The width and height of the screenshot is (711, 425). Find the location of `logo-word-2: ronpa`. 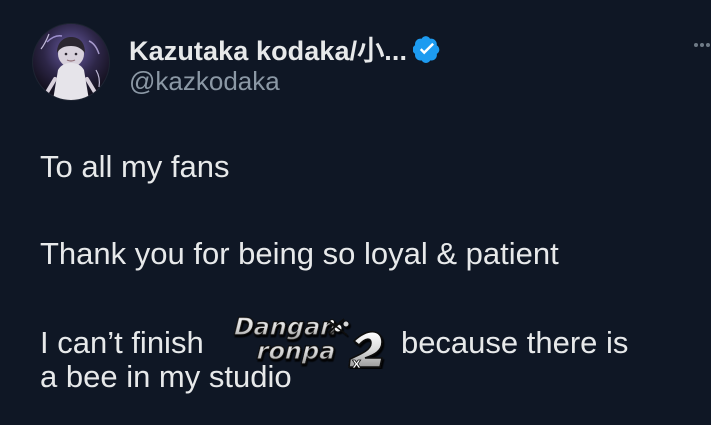

logo-word-2: ronpa is located at coordinates (297, 350).